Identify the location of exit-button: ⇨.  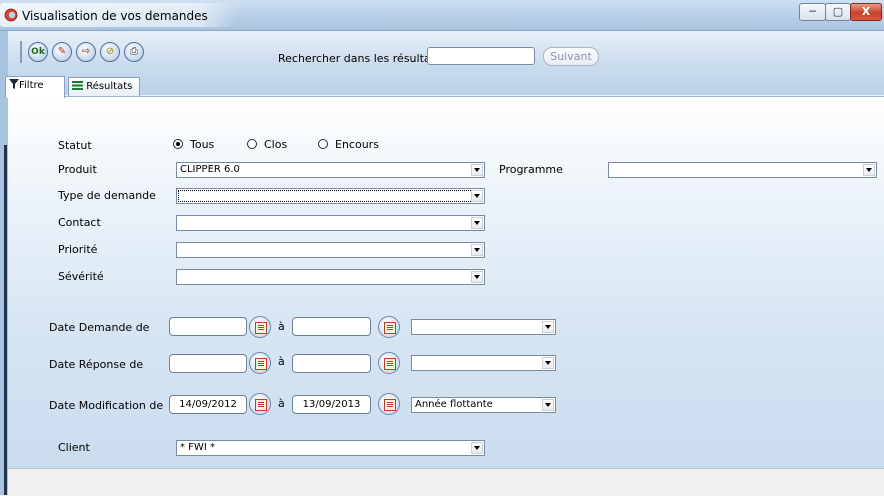
(86, 52).